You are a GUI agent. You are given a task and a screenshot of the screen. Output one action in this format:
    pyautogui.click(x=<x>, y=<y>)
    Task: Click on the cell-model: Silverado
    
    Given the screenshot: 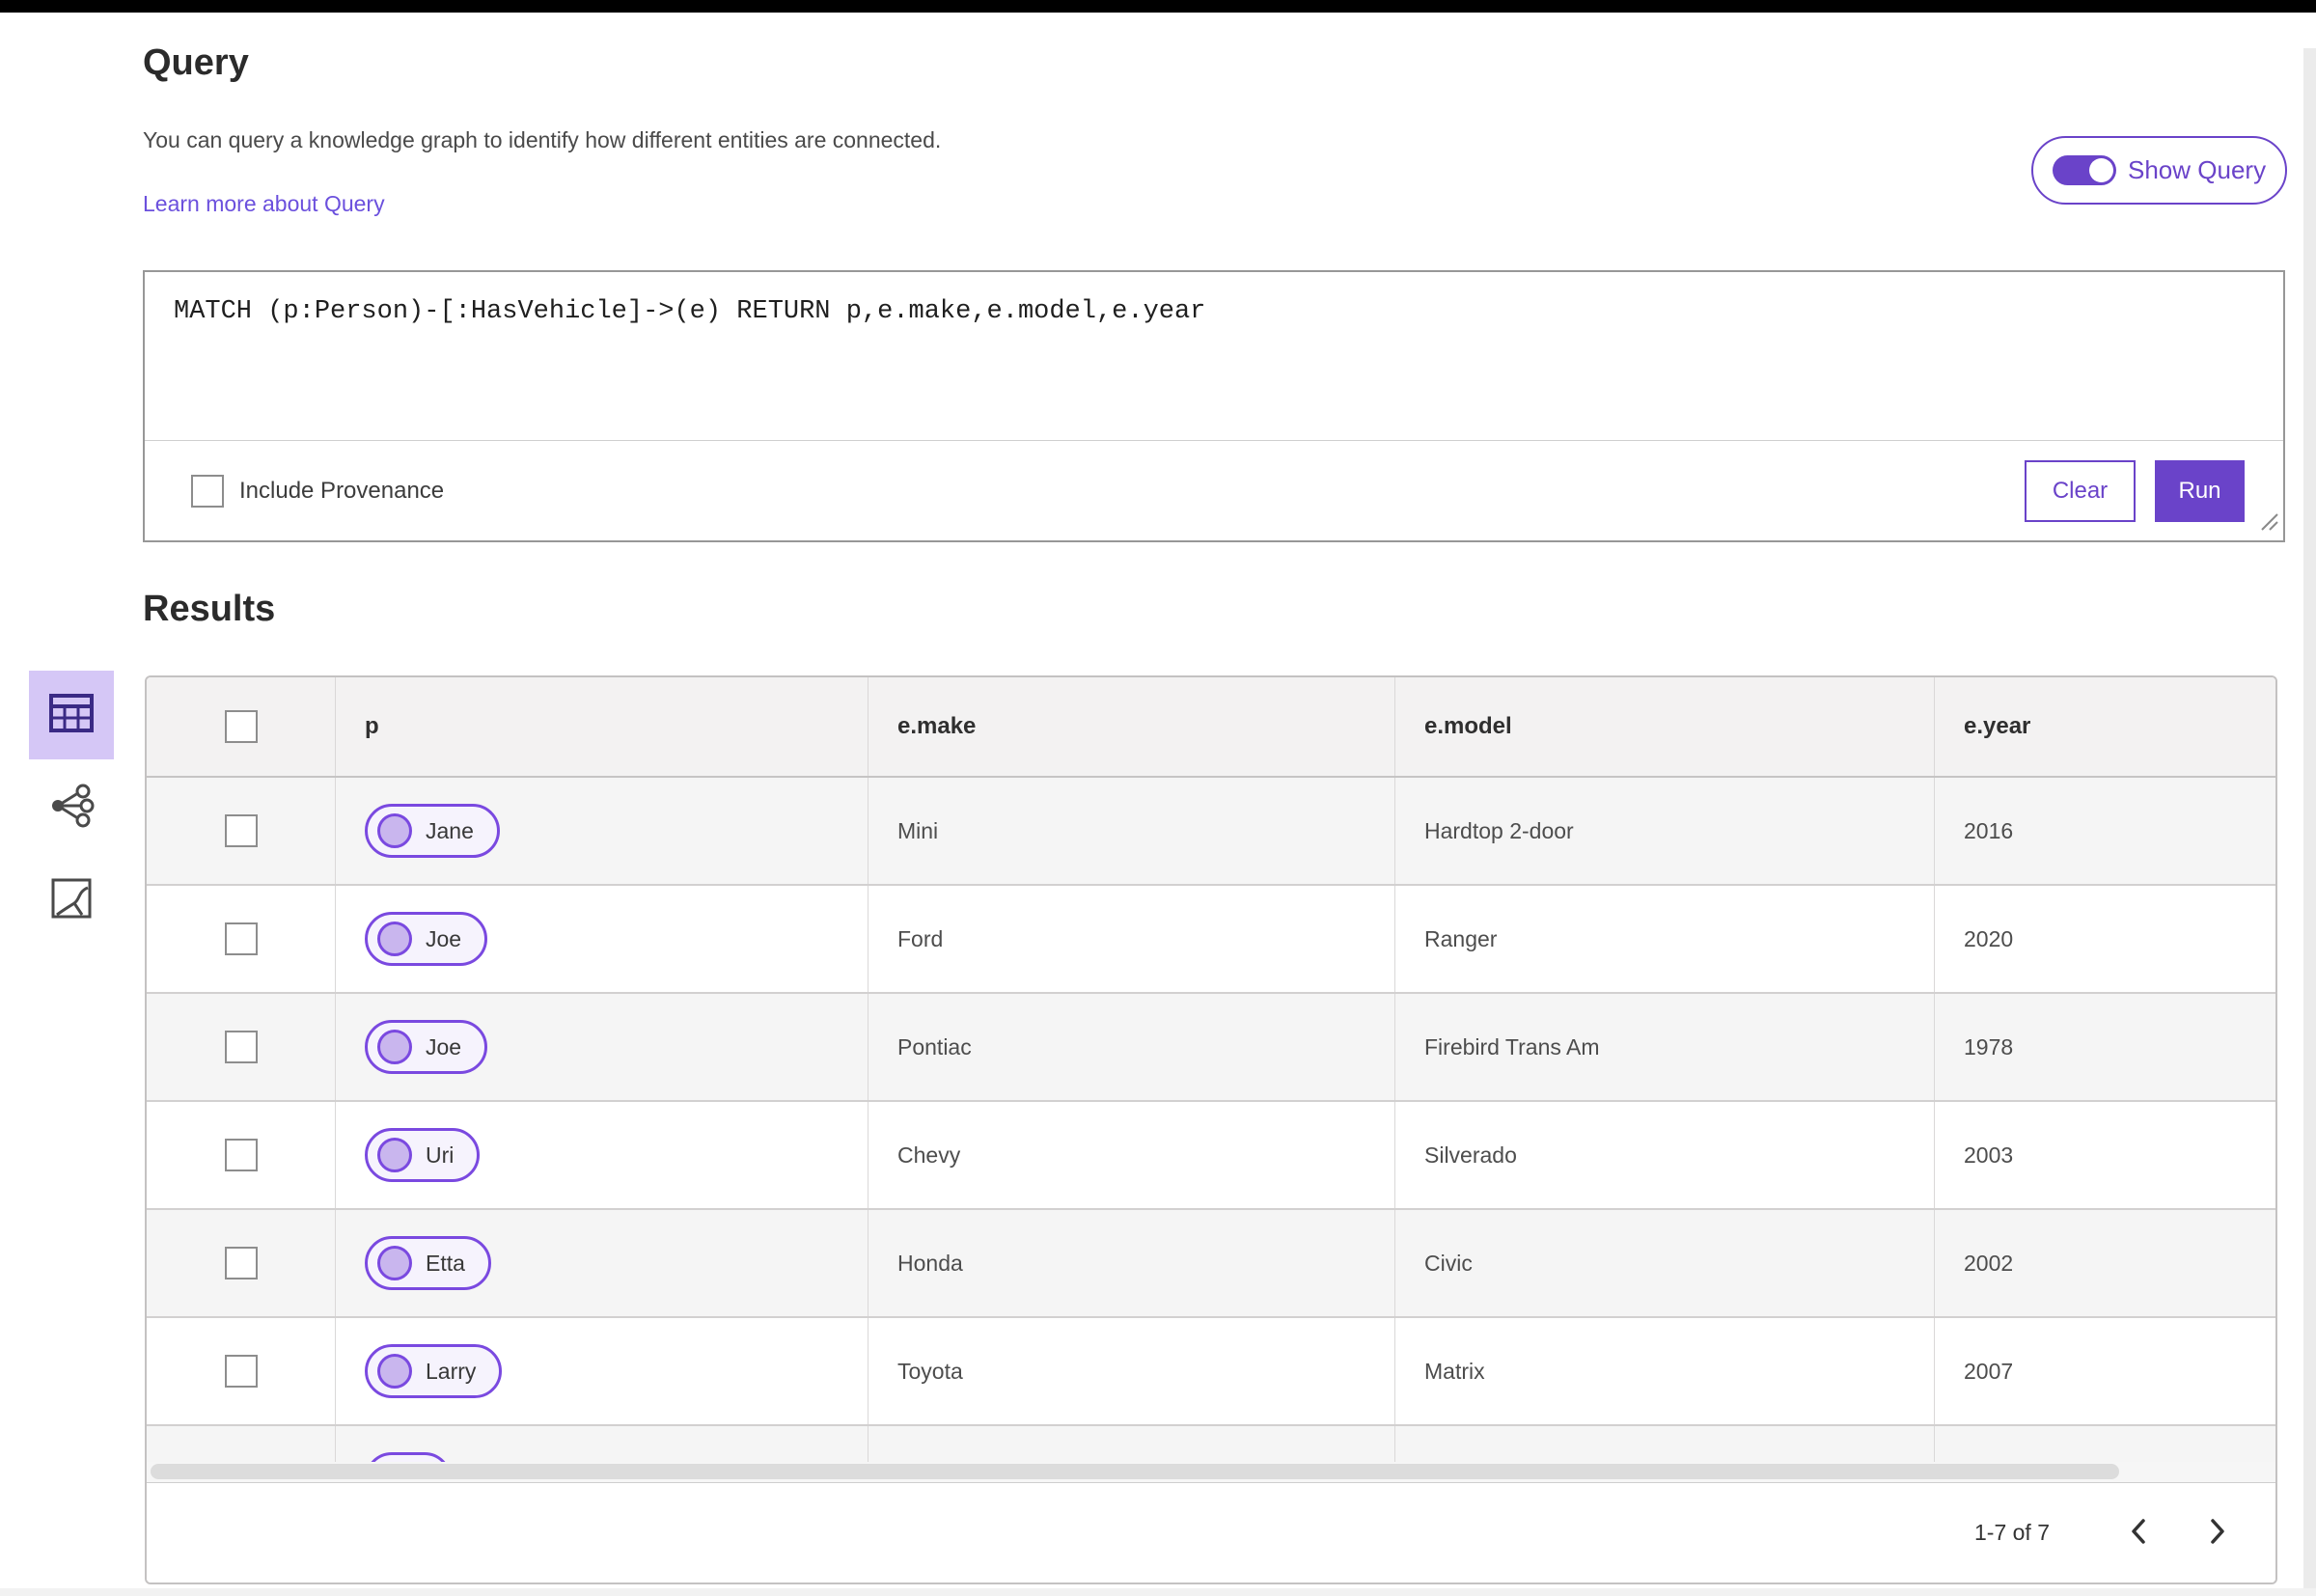 What is the action you would take?
    pyautogui.click(x=1665, y=1155)
    